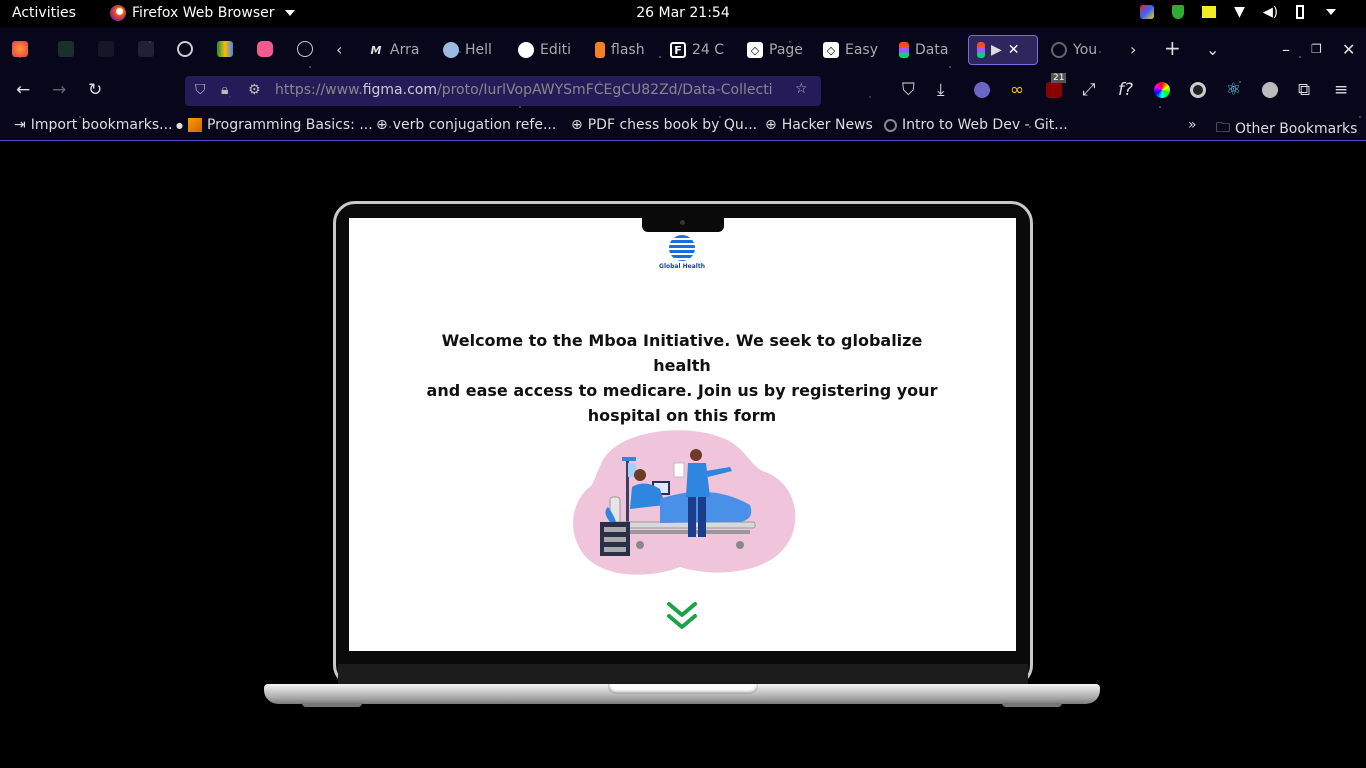 The image size is (1366, 768). I want to click on global-health-logo: Global Health, so click(682, 252).